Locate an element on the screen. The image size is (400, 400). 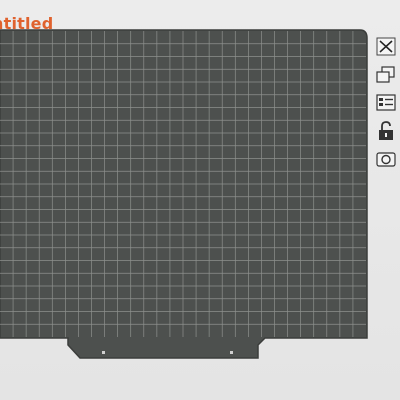
camera-button is located at coordinates (387, 159).